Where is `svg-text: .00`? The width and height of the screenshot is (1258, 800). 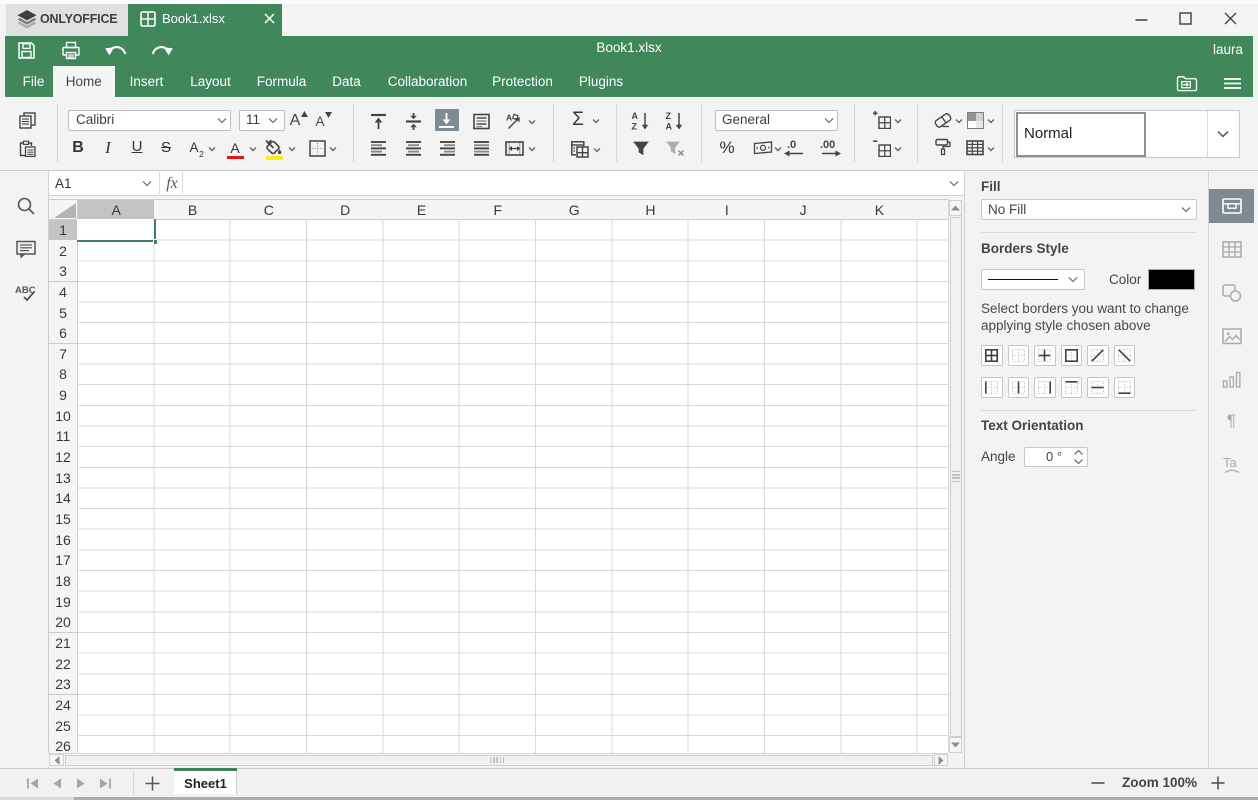
svg-text: .00 is located at coordinates (827, 145).